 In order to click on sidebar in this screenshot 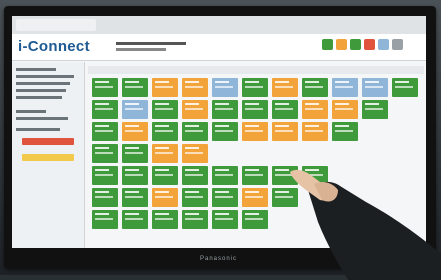, I will do `click(48, 155)`.